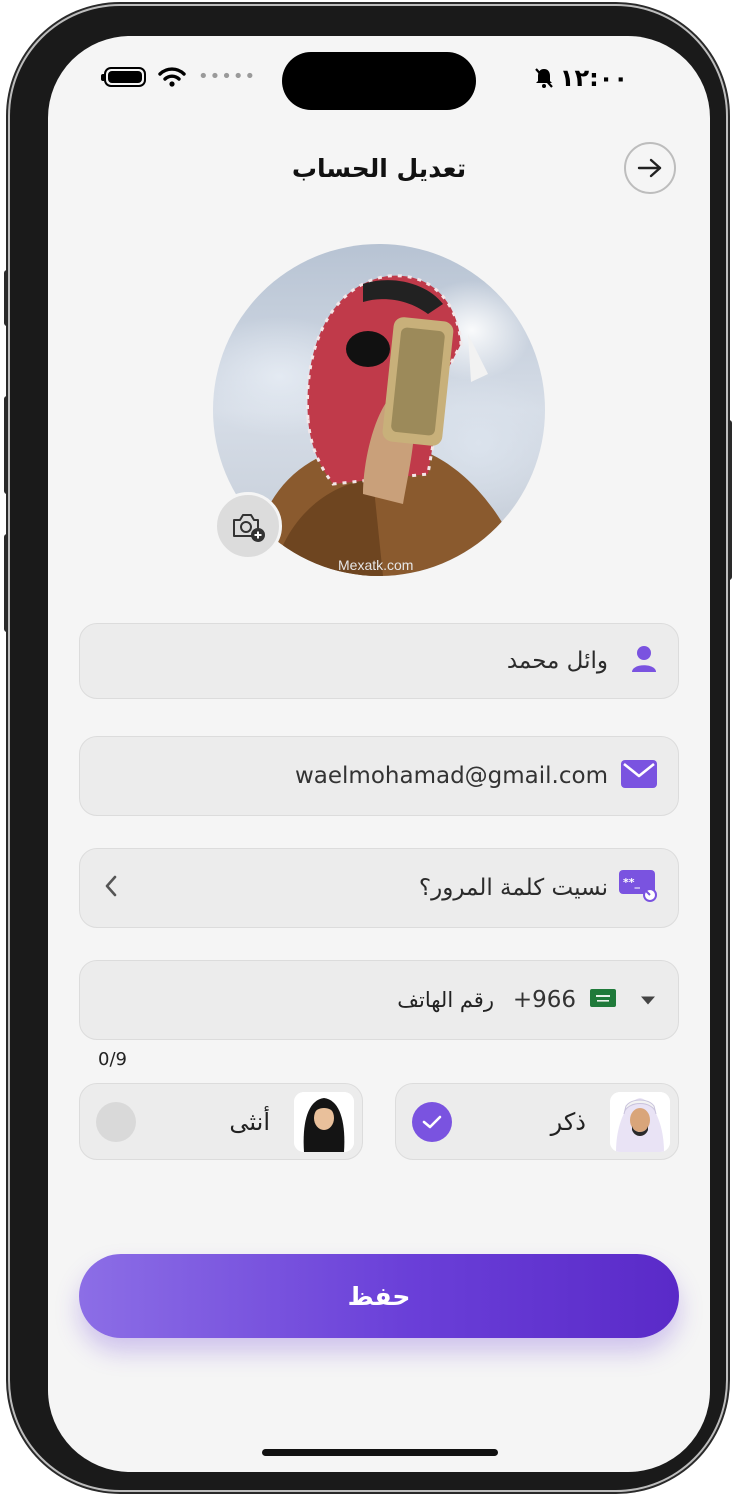 The image size is (736, 1496). I want to click on wifi-icon, so click(172, 76).